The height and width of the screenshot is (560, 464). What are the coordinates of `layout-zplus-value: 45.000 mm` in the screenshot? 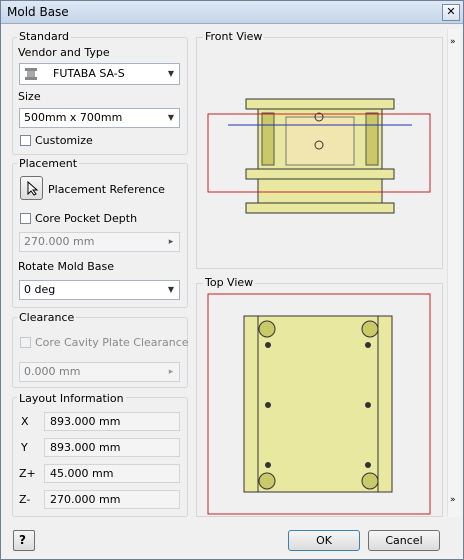 It's located at (112, 473).